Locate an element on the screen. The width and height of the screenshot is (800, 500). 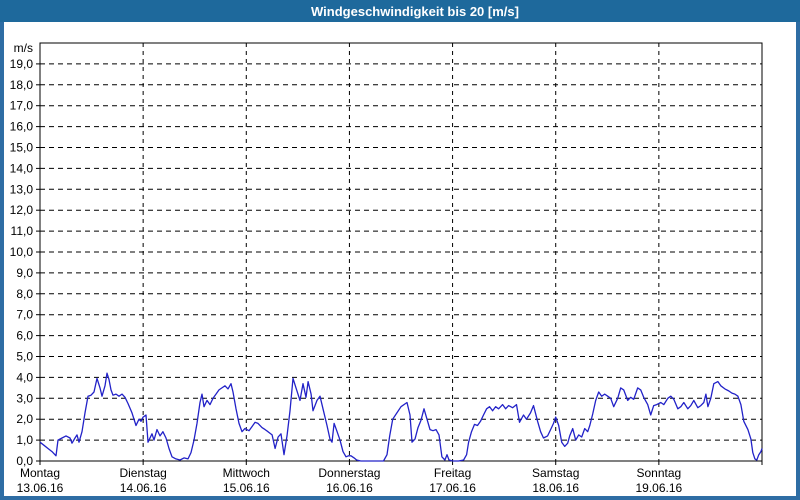
y-axis-unit-label: m/s is located at coordinates (23, 48).